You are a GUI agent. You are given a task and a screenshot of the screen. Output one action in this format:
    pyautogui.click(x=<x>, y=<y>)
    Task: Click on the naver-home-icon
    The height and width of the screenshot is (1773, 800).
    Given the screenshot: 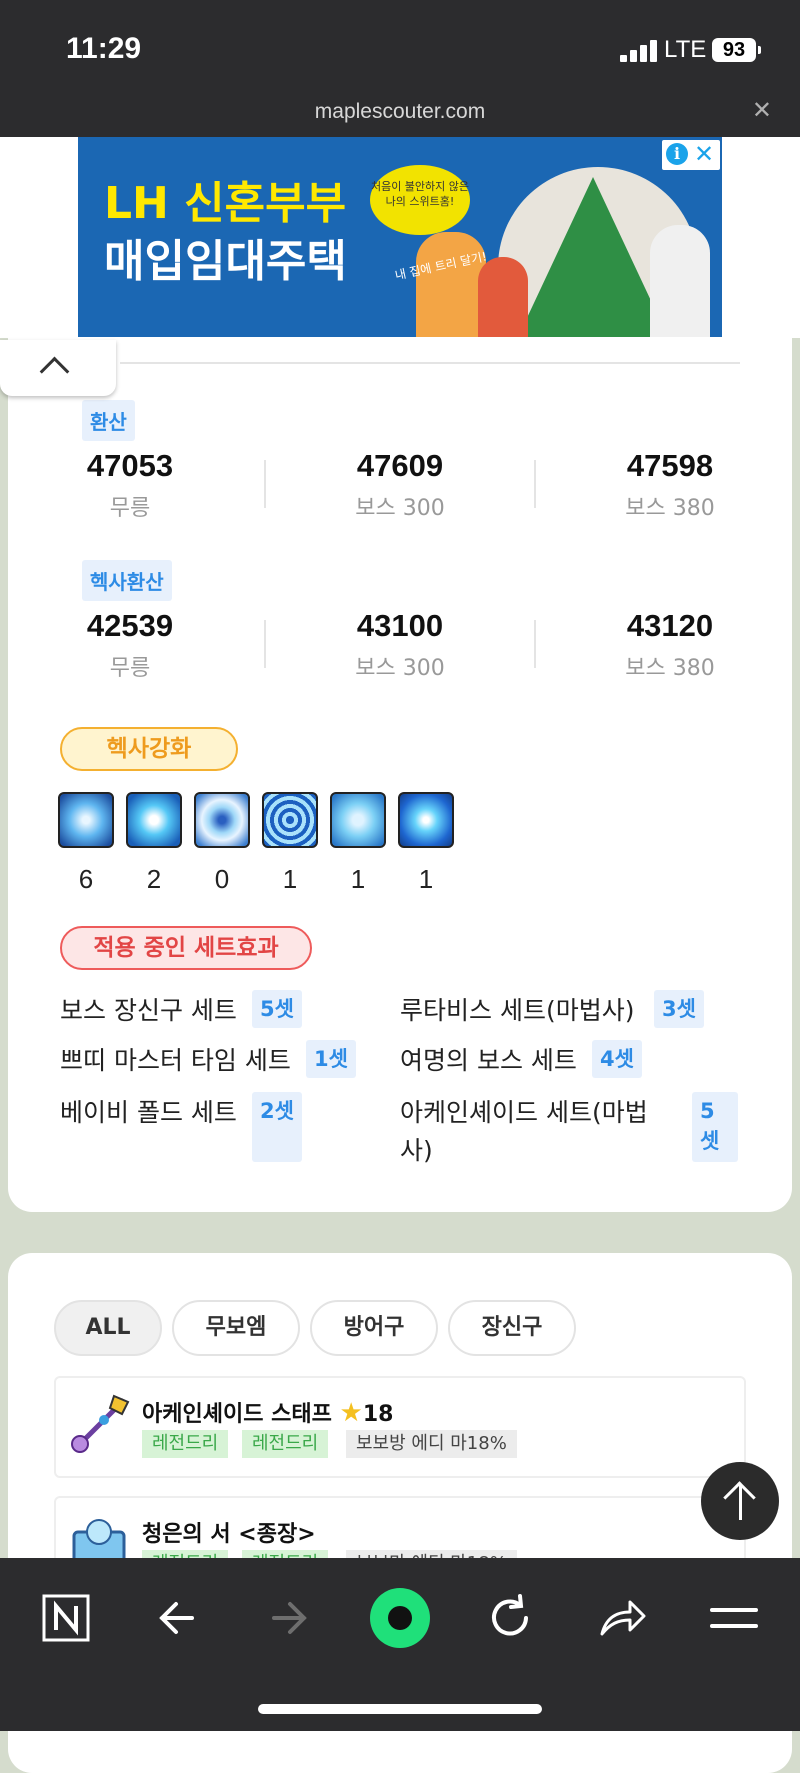 What is the action you would take?
    pyautogui.click(x=66, y=1618)
    